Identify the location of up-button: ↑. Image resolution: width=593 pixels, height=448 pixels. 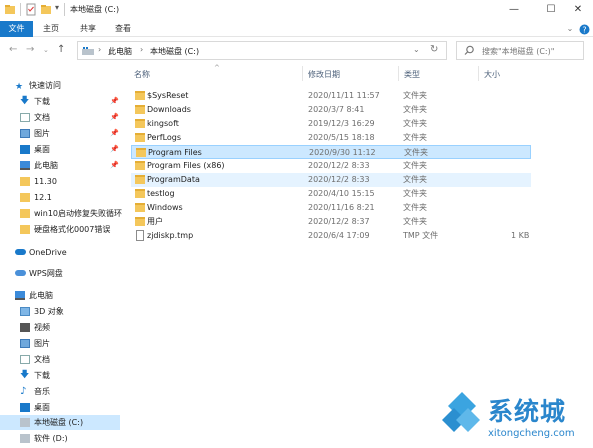
(61, 49).